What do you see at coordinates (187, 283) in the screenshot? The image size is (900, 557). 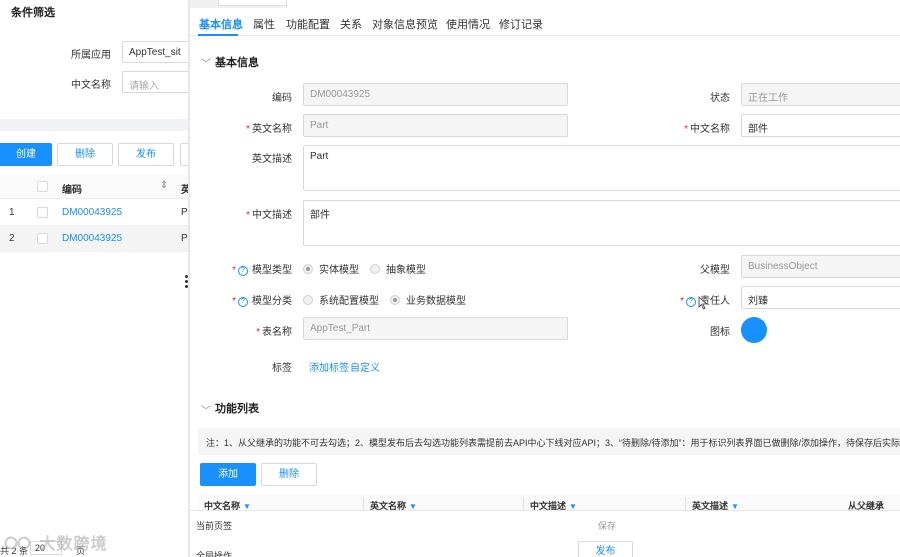 I see `drag-handle-icon` at bounding box center [187, 283].